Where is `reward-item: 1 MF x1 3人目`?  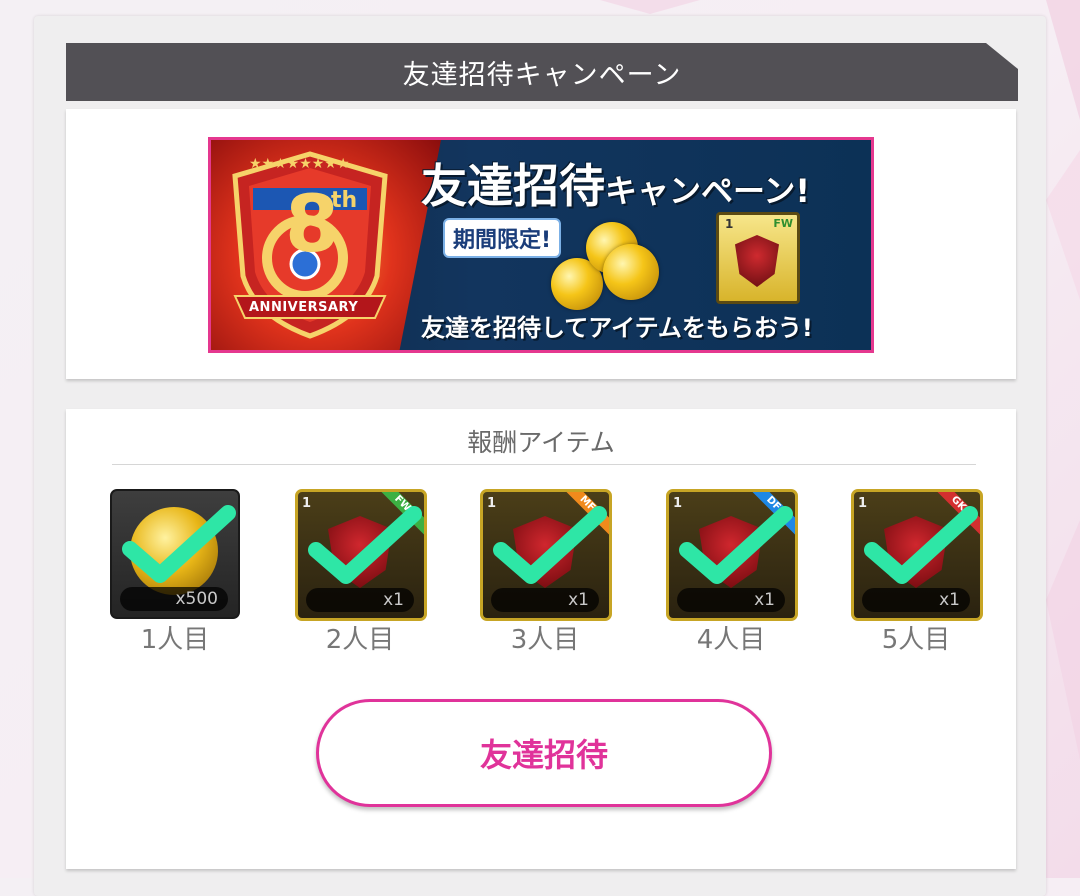 reward-item: 1 MF x1 3人目 is located at coordinates (546, 574).